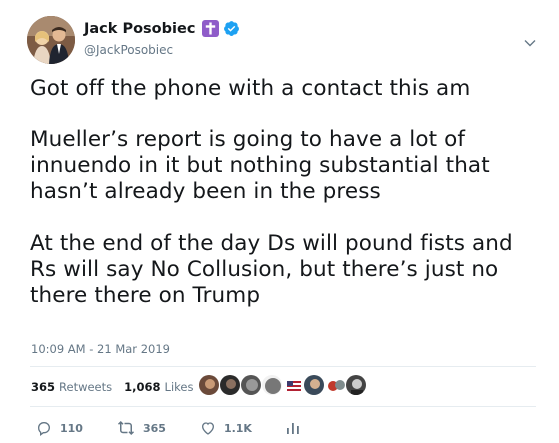 This screenshot has height=443, width=559. What do you see at coordinates (179, 387) in the screenshot?
I see `likes-label: Likes` at bounding box center [179, 387].